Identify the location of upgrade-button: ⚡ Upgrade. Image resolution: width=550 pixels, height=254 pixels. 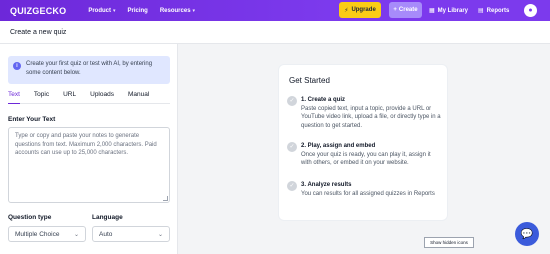
(360, 10).